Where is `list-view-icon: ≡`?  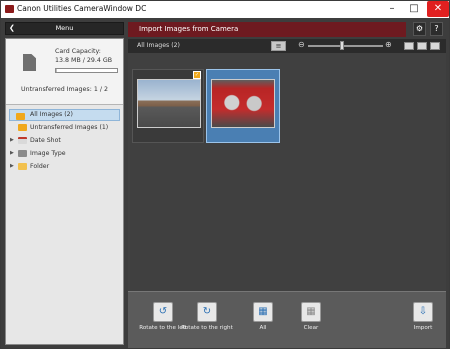 list-view-icon: ≡ is located at coordinates (278, 46).